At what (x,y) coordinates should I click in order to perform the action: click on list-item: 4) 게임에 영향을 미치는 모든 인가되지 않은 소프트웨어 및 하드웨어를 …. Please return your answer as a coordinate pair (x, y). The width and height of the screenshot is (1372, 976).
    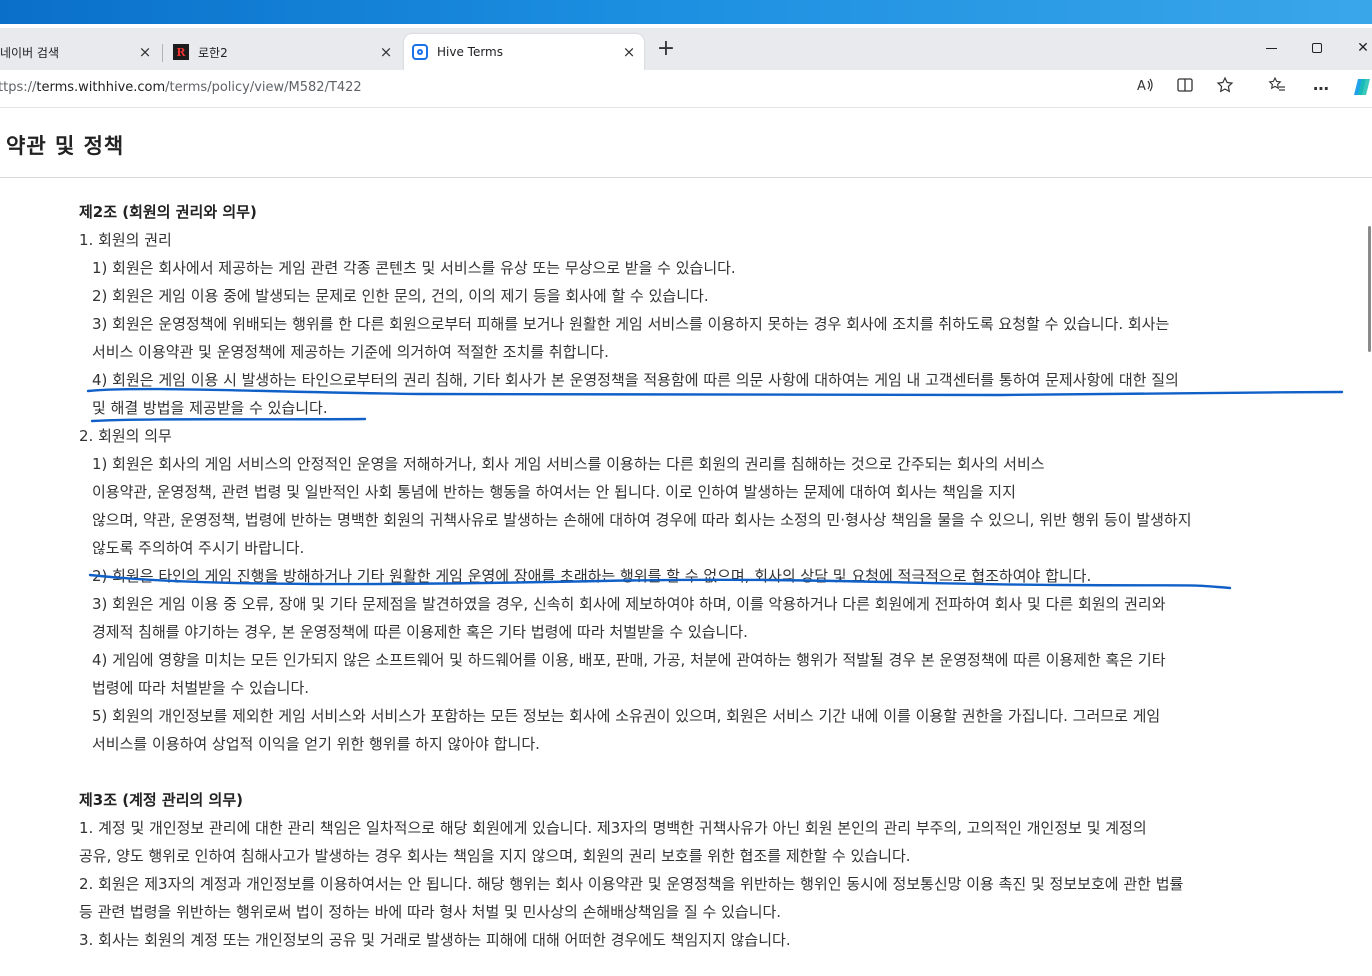
    Looking at the image, I should click on (629, 660).